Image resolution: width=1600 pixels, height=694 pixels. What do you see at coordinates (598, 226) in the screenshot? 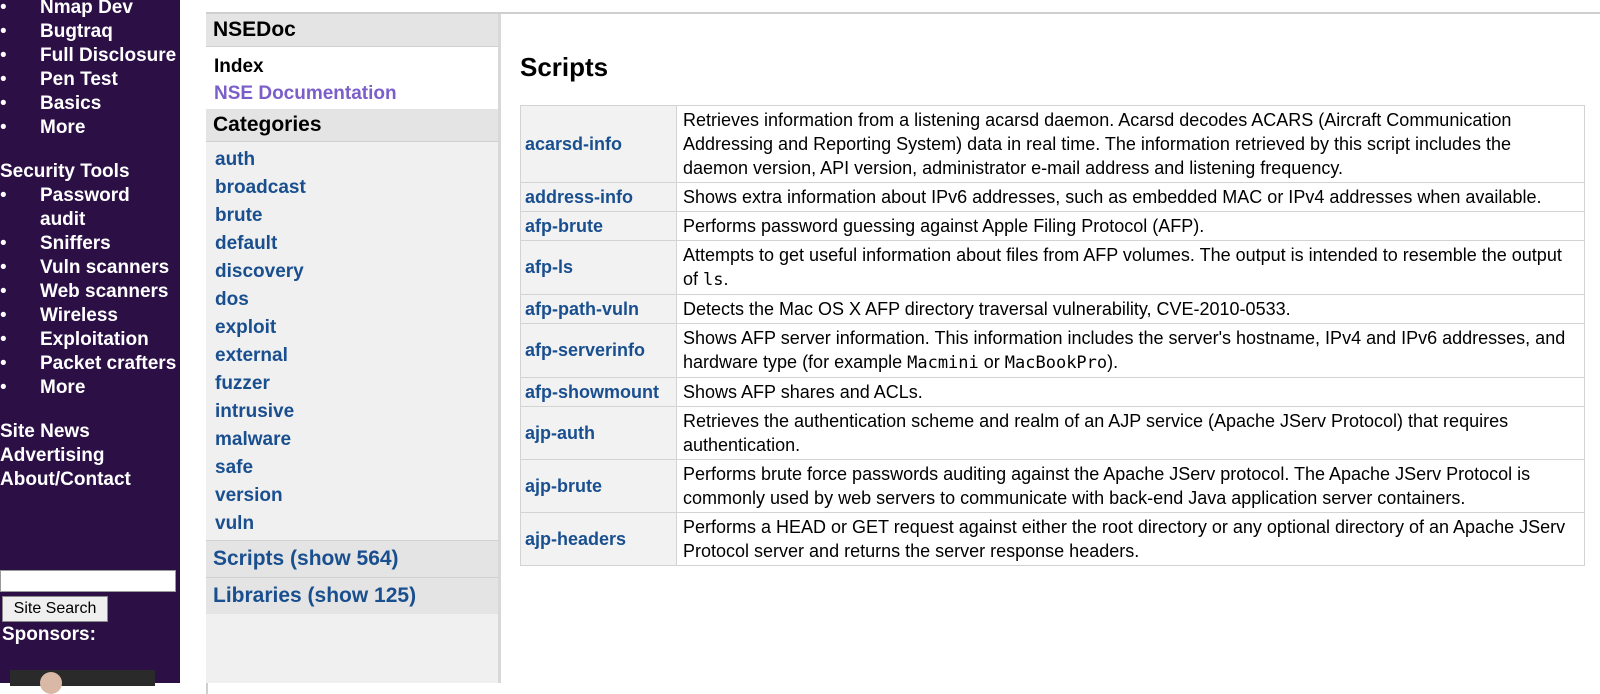
I see `script-name-link: afp-brute` at bounding box center [598, 226].